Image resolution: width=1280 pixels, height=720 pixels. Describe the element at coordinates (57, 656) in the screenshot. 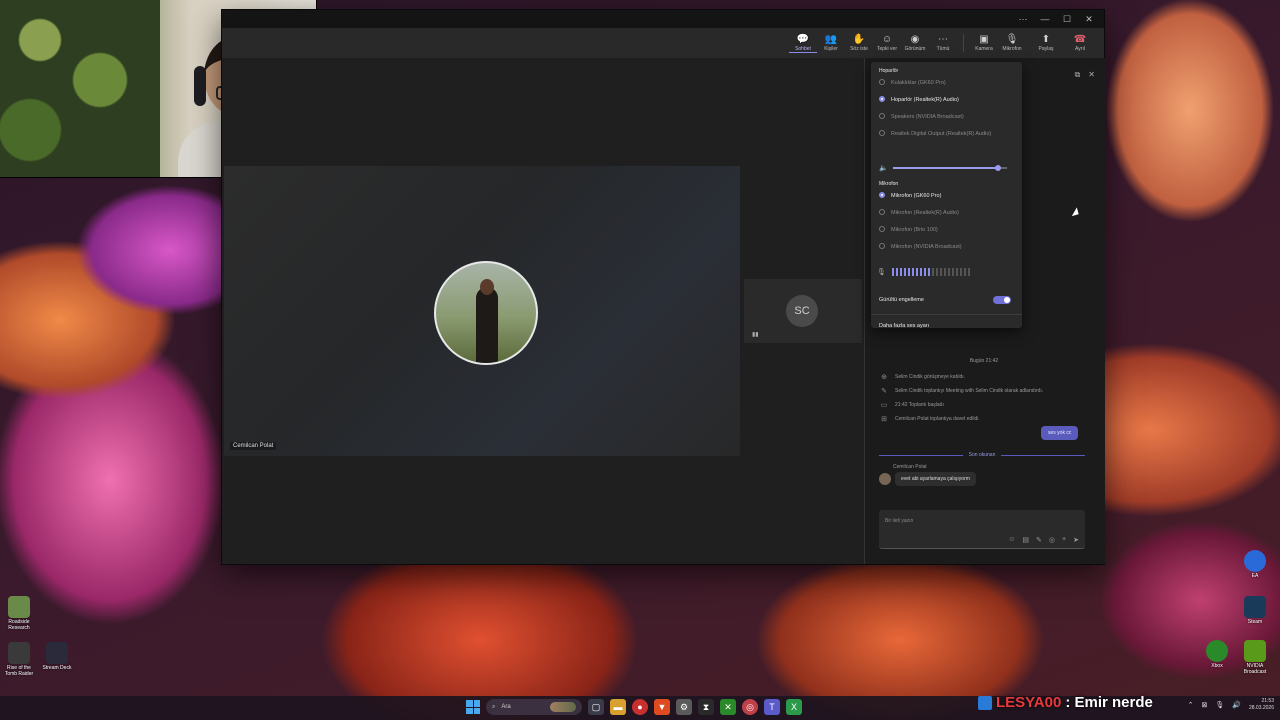

I see `desktop-icon-stream-deck: Stream Deck` at that location.